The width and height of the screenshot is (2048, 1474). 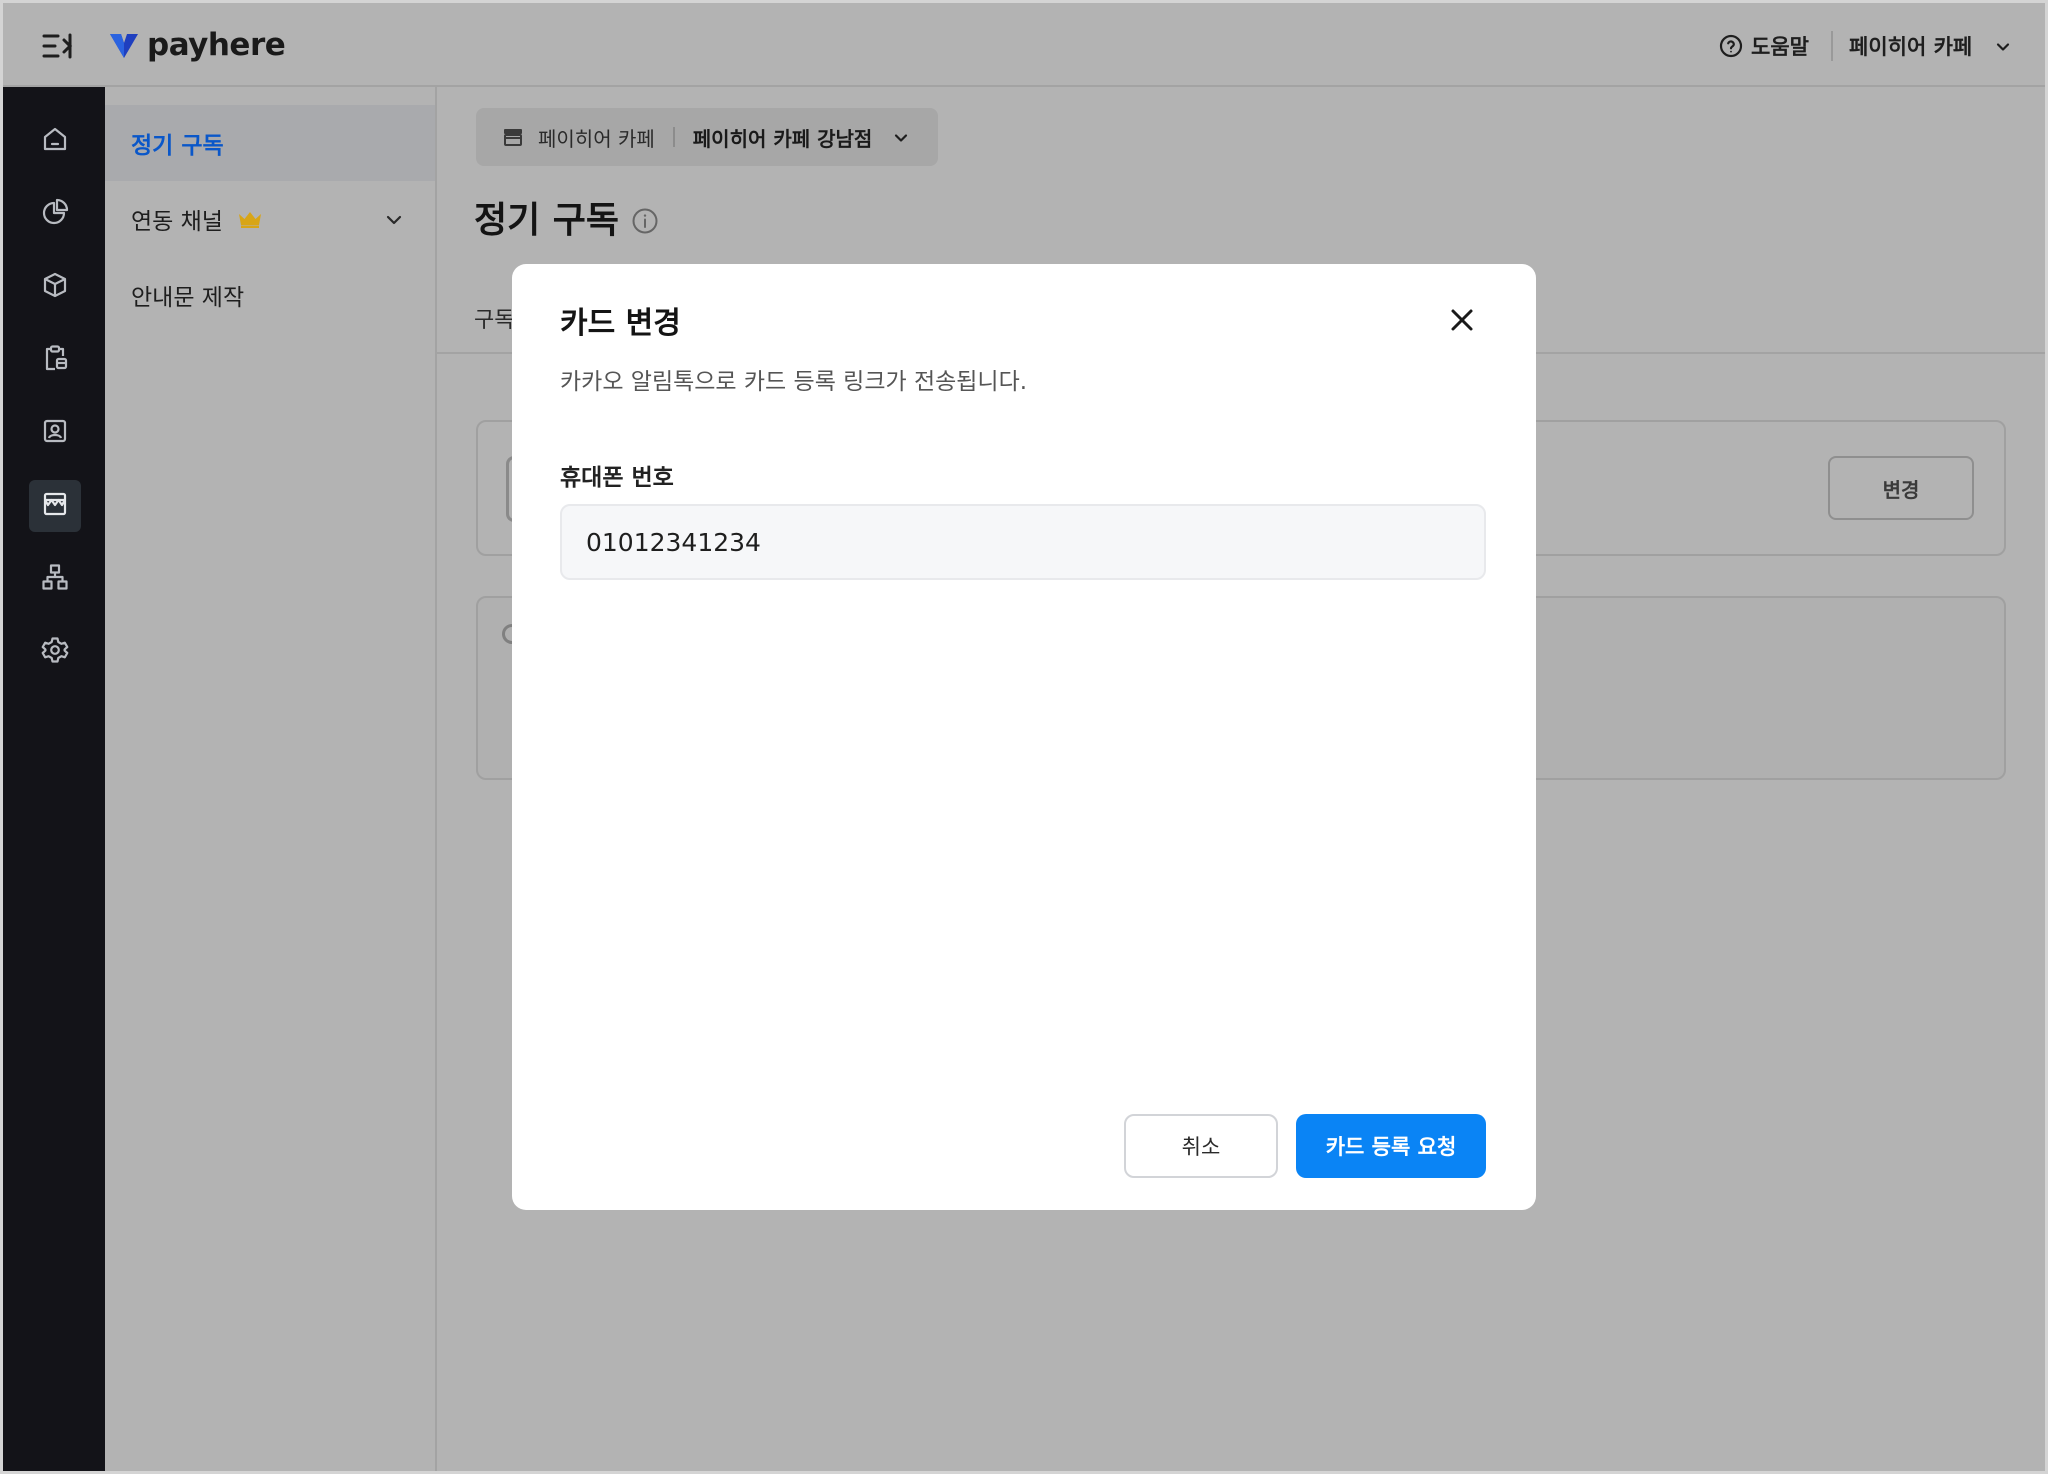 I want to click on logo-text: payhere, so click(x=216, y=45).